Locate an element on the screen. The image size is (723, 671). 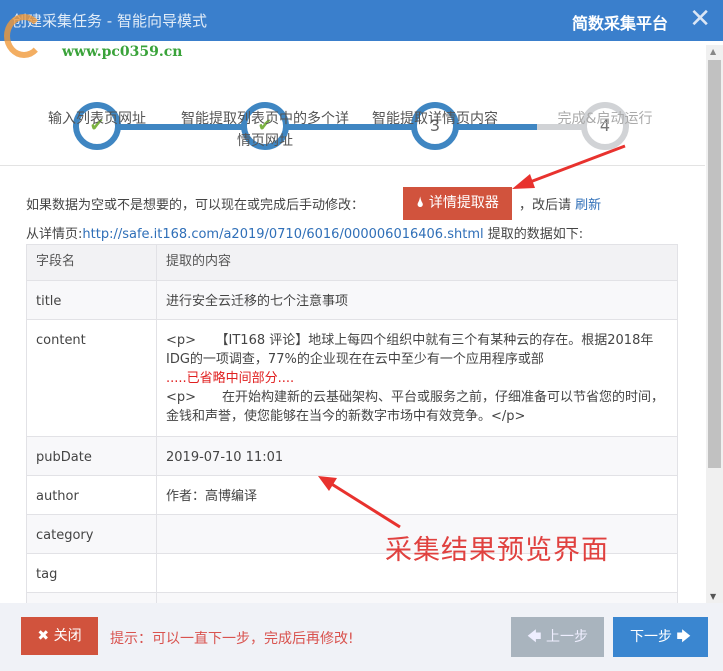
tip-text: 提示：可以一直下一步，完成后再修改! is located at coordinates (232, 639).